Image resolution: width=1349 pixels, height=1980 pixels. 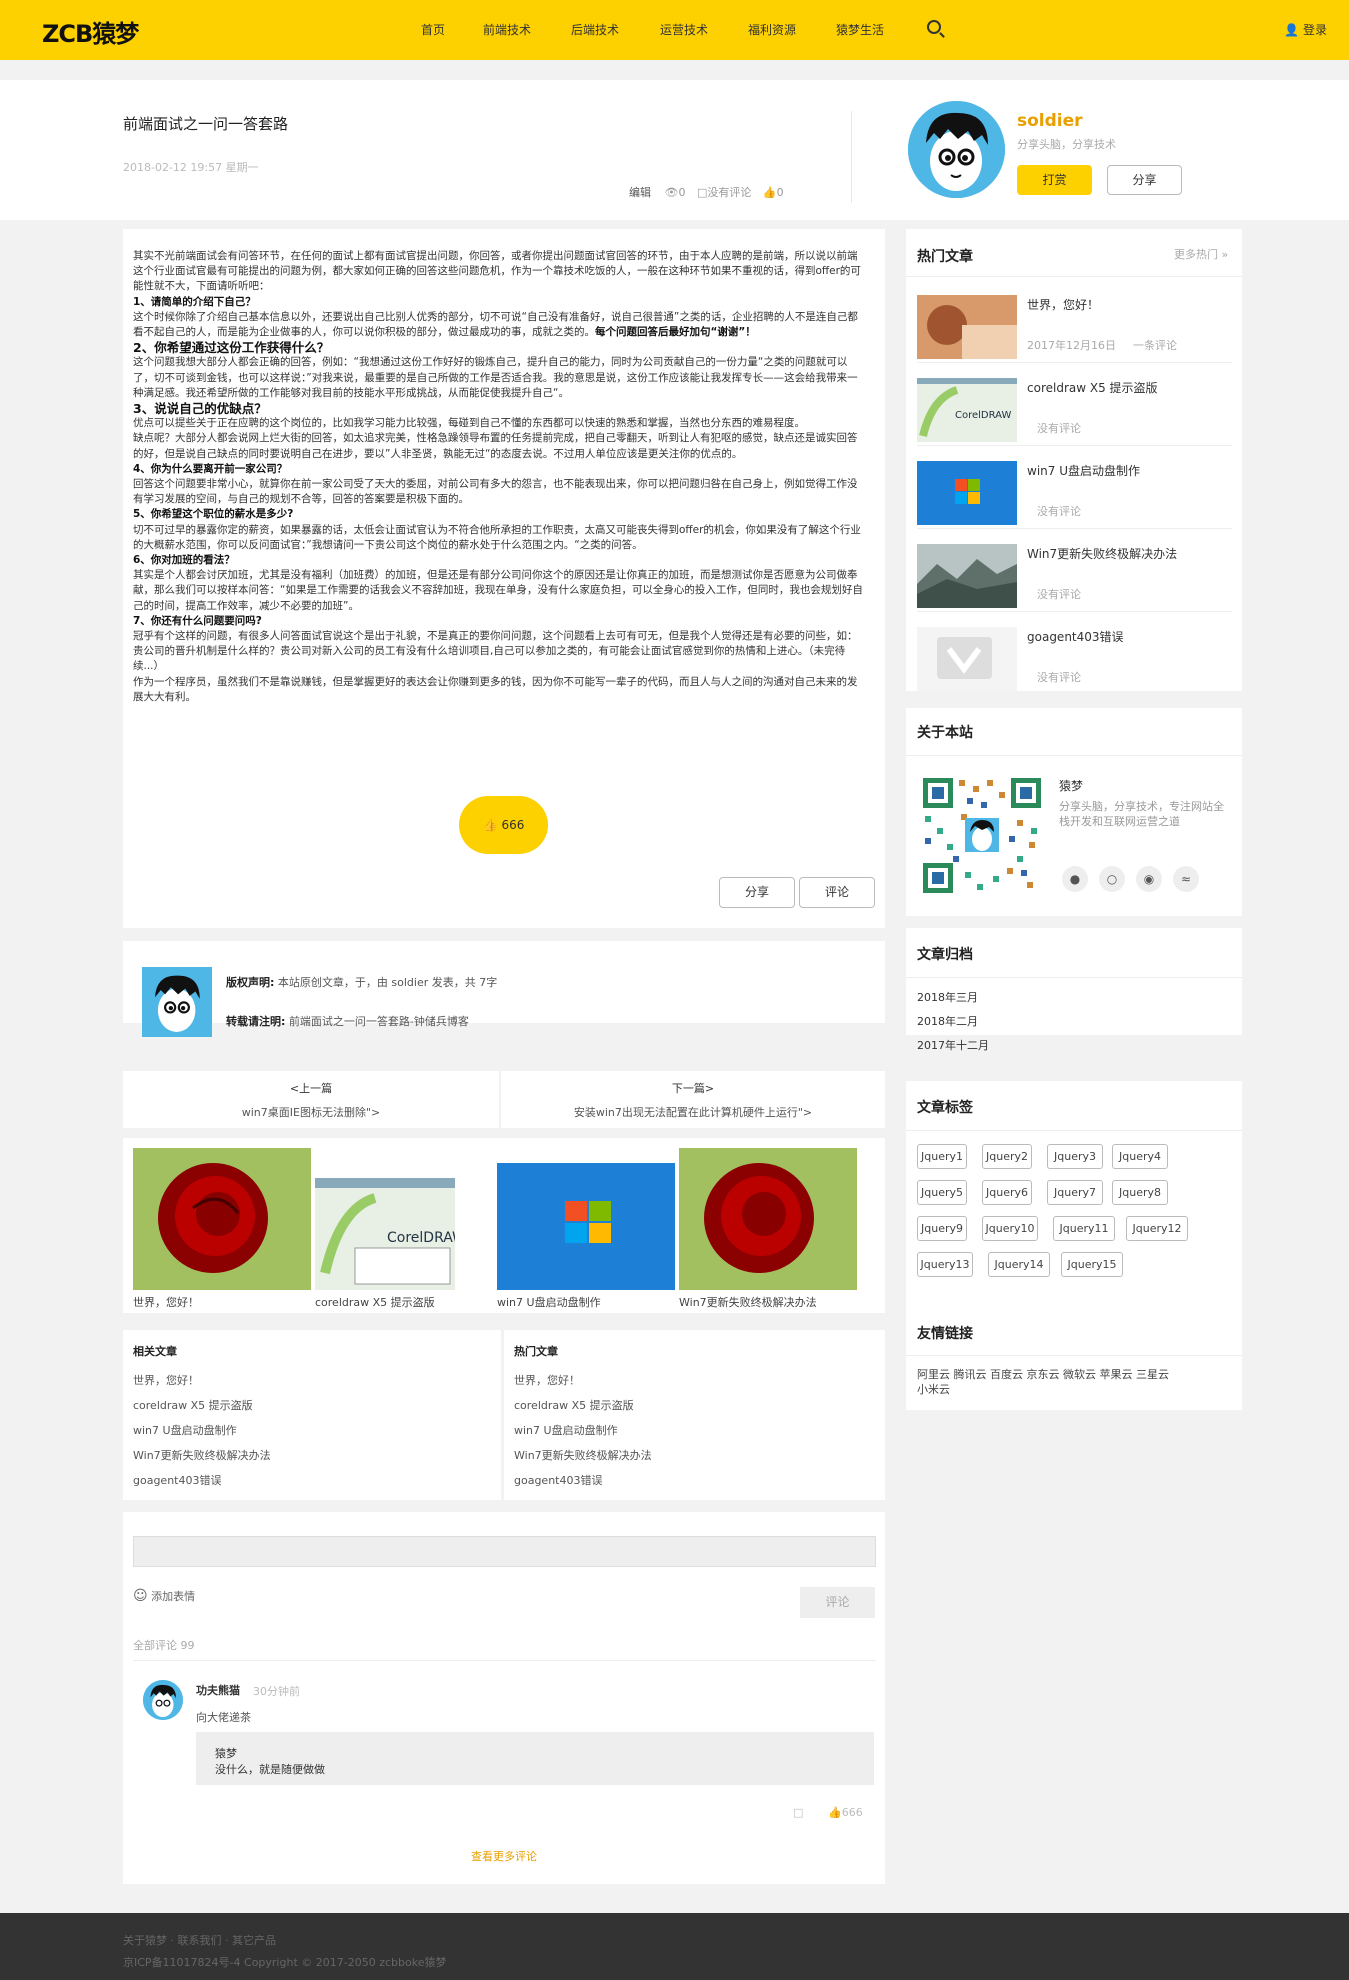 I want to click on tag-jquery12: Jquery12, so click(x=1157, y=1228).